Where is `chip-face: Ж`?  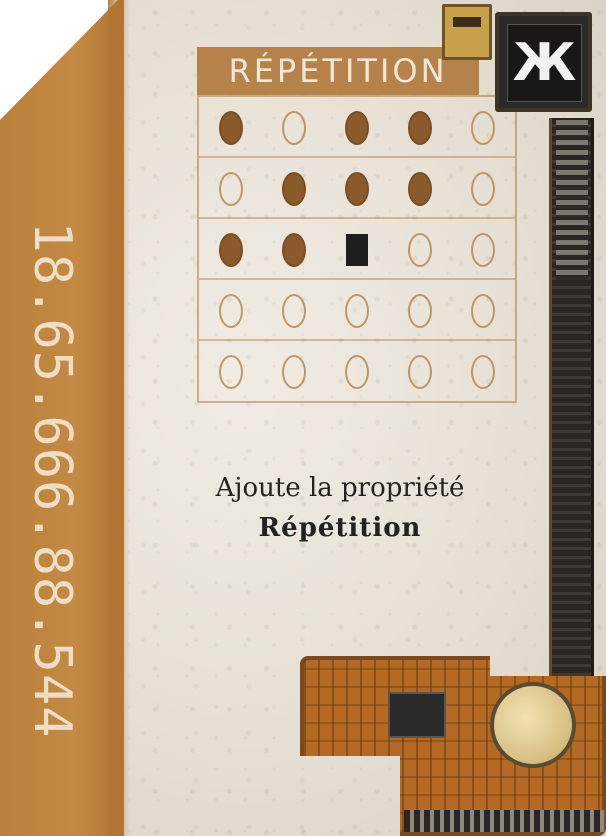 chip-face: Ж is located at coordinates (544, 63).